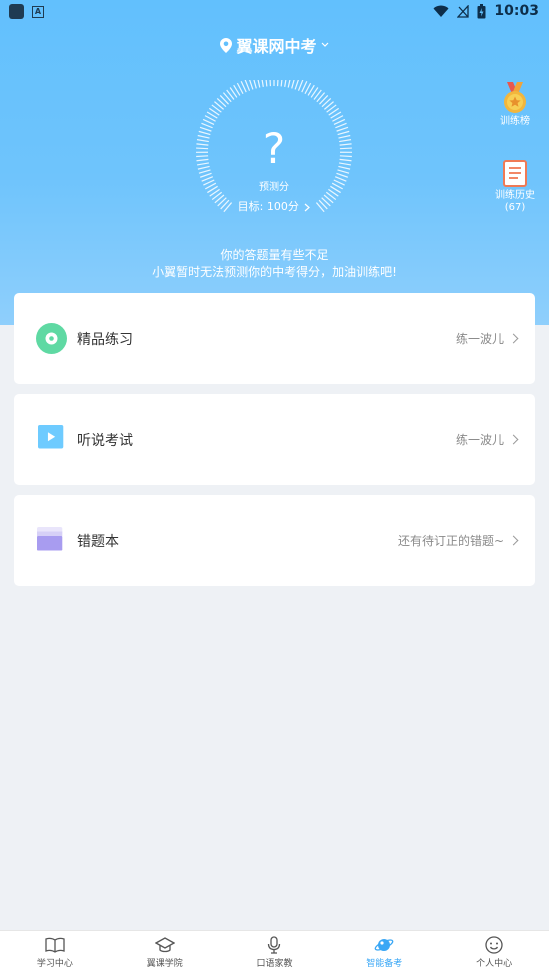  Describe the element at coordinates (268, 206) in the screenshot. I see `target-score-text: 目标: 100分` at that location.